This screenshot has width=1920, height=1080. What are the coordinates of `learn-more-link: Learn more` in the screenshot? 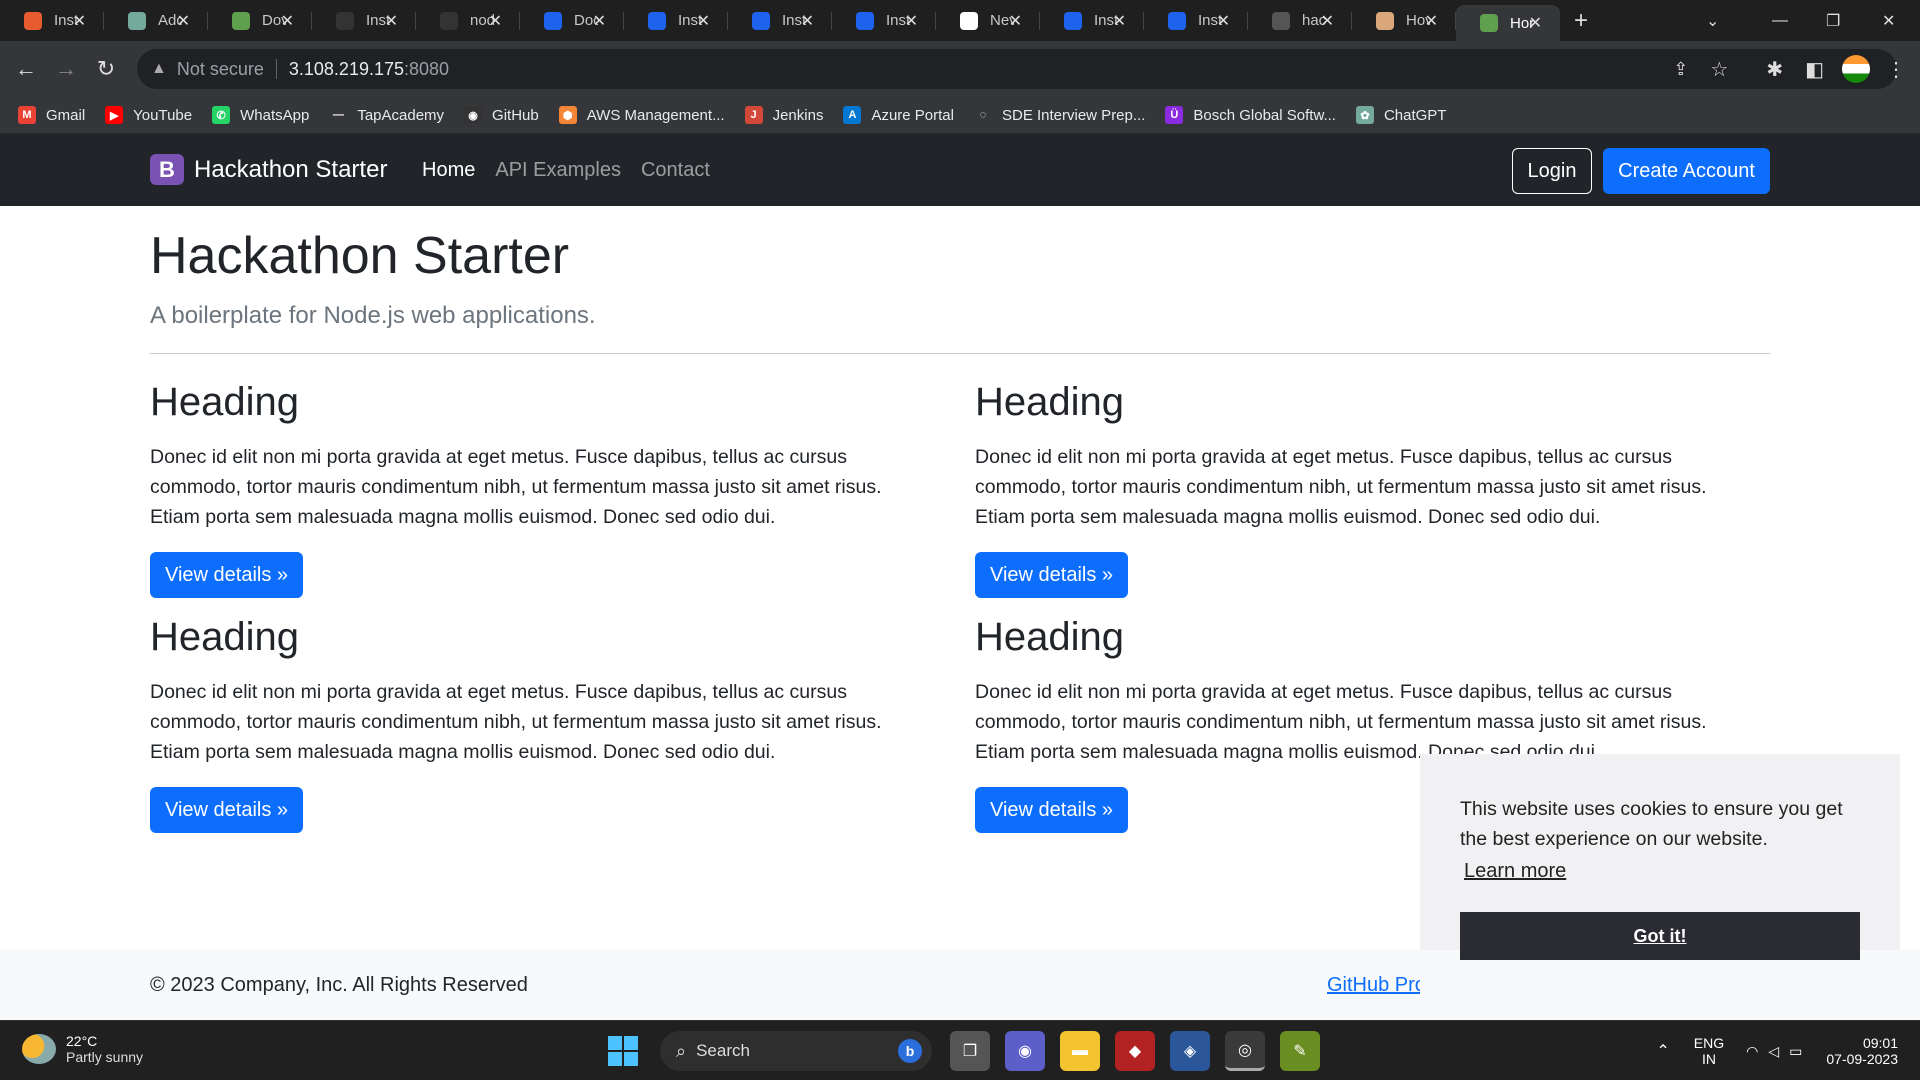 It's located at (1515, 871).